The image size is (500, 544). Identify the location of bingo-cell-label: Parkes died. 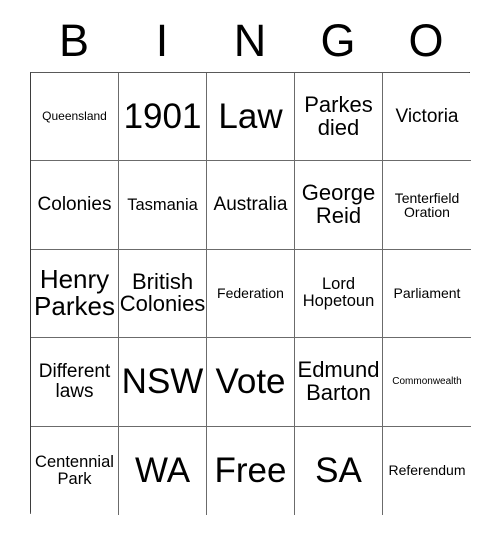
(338, 115).